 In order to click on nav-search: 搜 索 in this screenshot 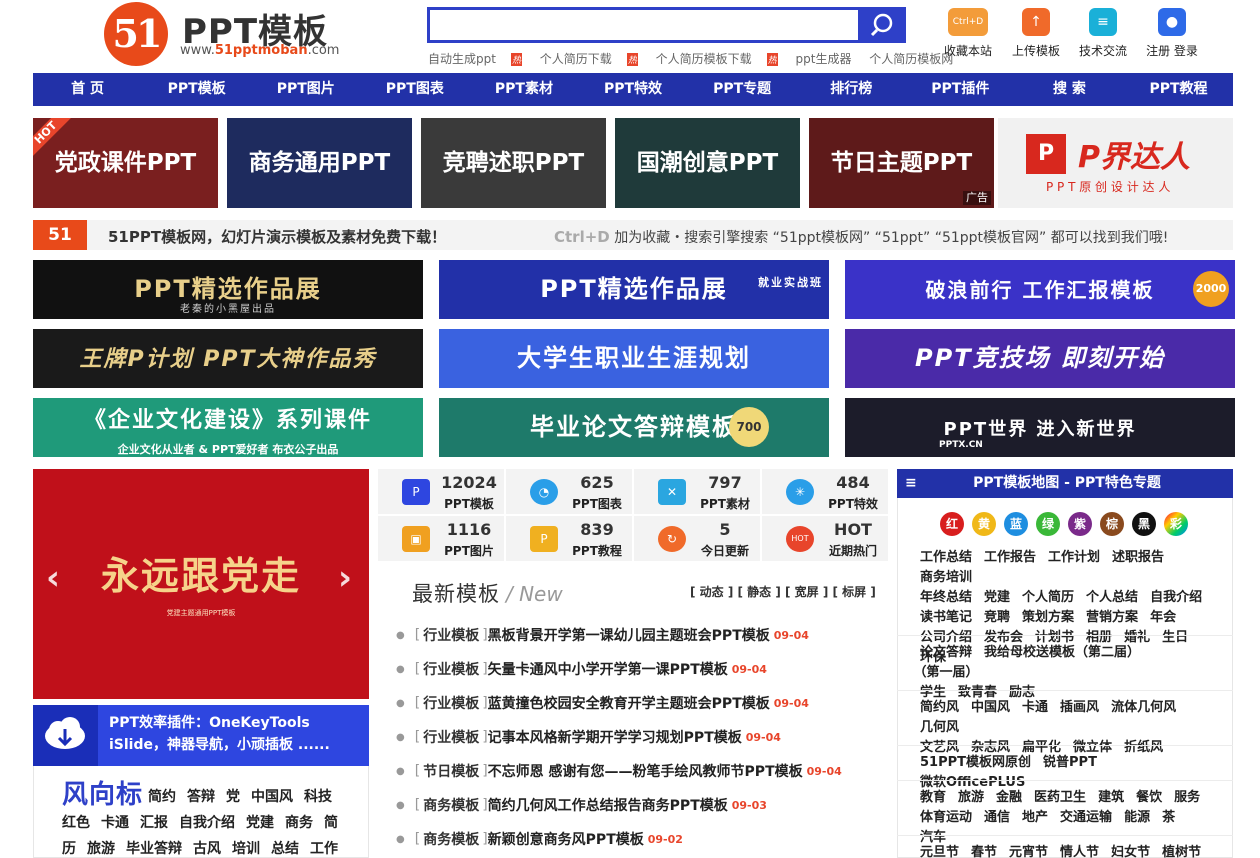, I will do `click(1069, 89)`.